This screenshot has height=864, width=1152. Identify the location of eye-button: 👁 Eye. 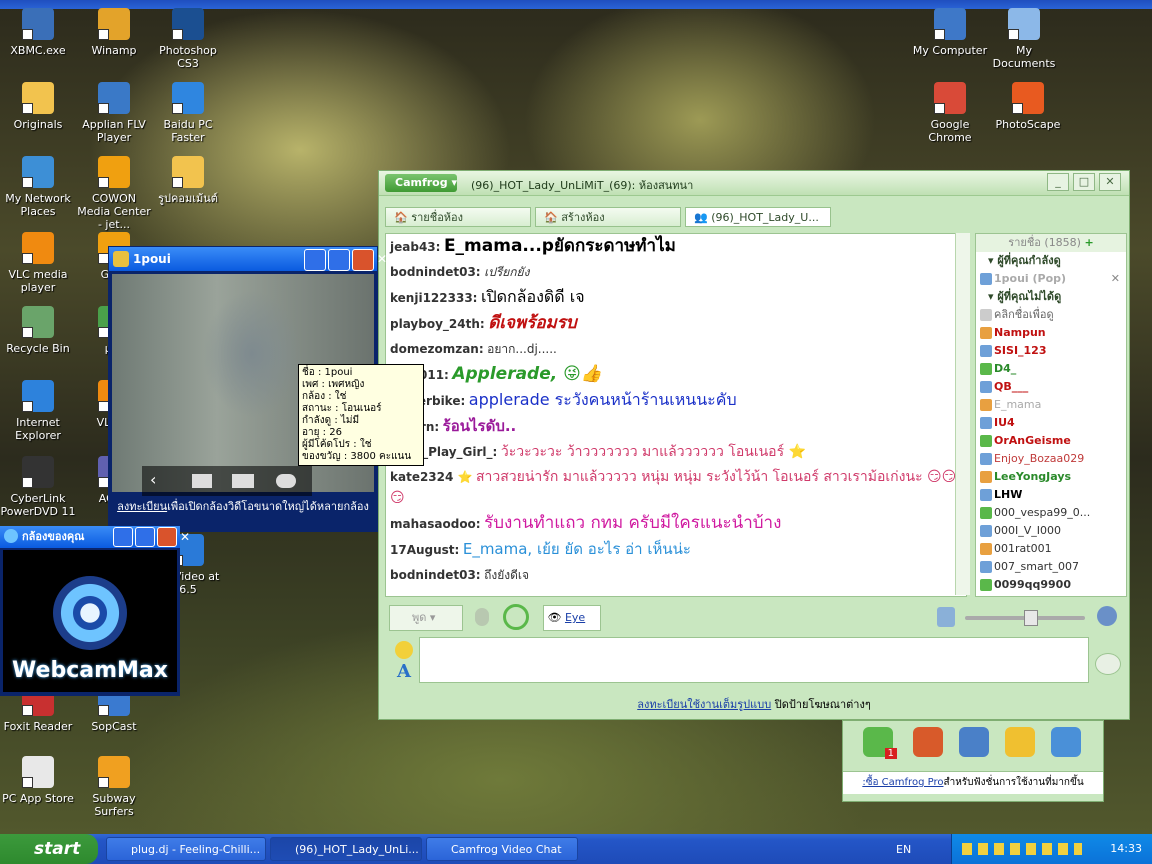
(572, 618).